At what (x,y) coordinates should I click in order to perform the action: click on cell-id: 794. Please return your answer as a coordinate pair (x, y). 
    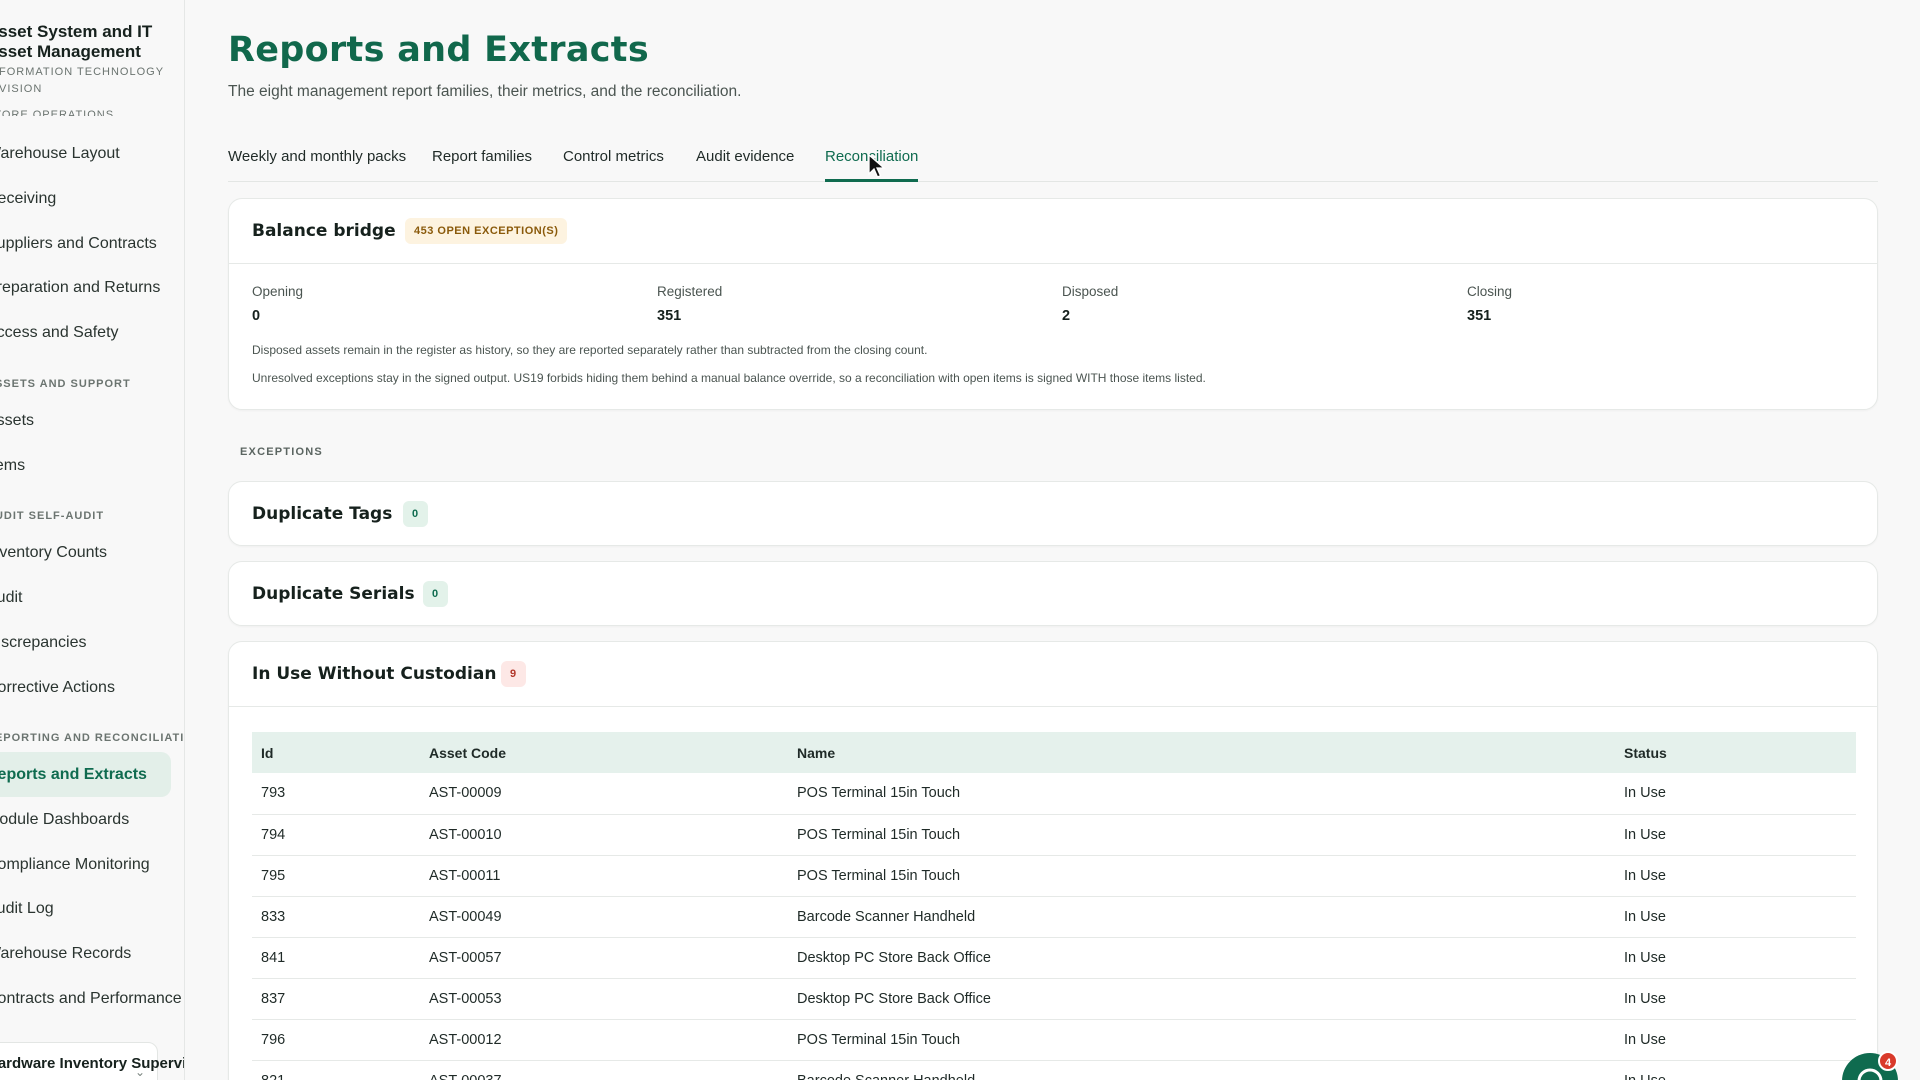
    Looking at the image, I should click on (273, 834).